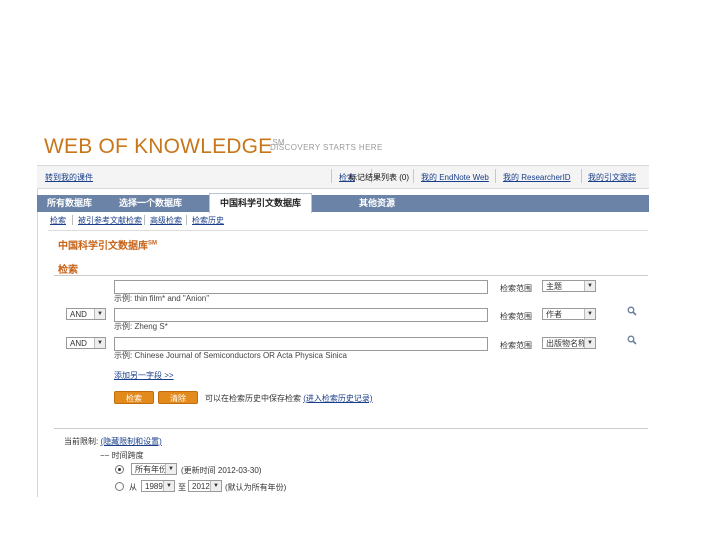 The height and width of the screenshot is (540, 720). Describe the element at coordinates (569, 314) in the screenshot. I see `field-select-2: 作者 ▼` at that location.